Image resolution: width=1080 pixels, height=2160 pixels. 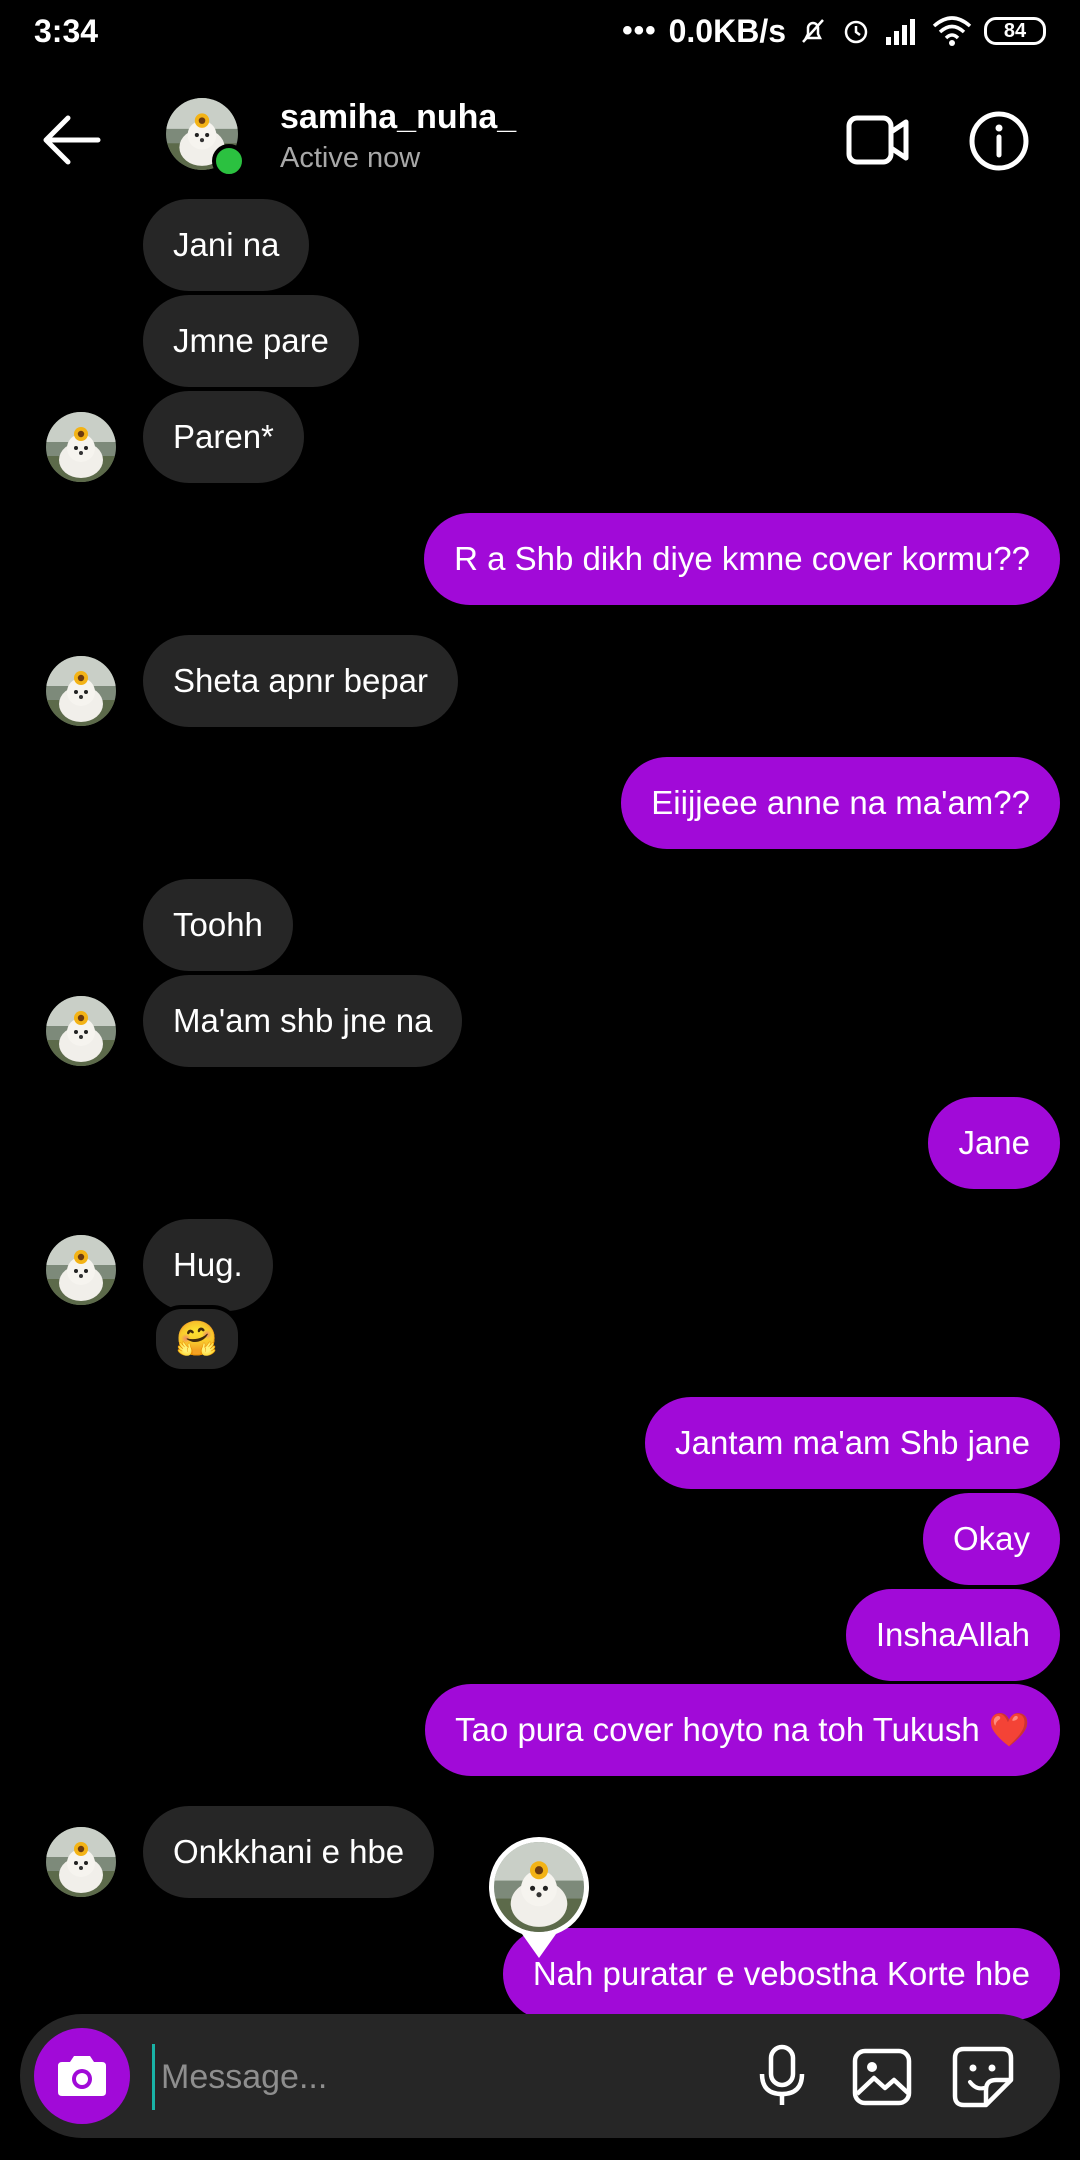 What do you see at coordinates (952, 31) in the screenshot?
I see `wifi-icon` at bounding box center [952, 31].